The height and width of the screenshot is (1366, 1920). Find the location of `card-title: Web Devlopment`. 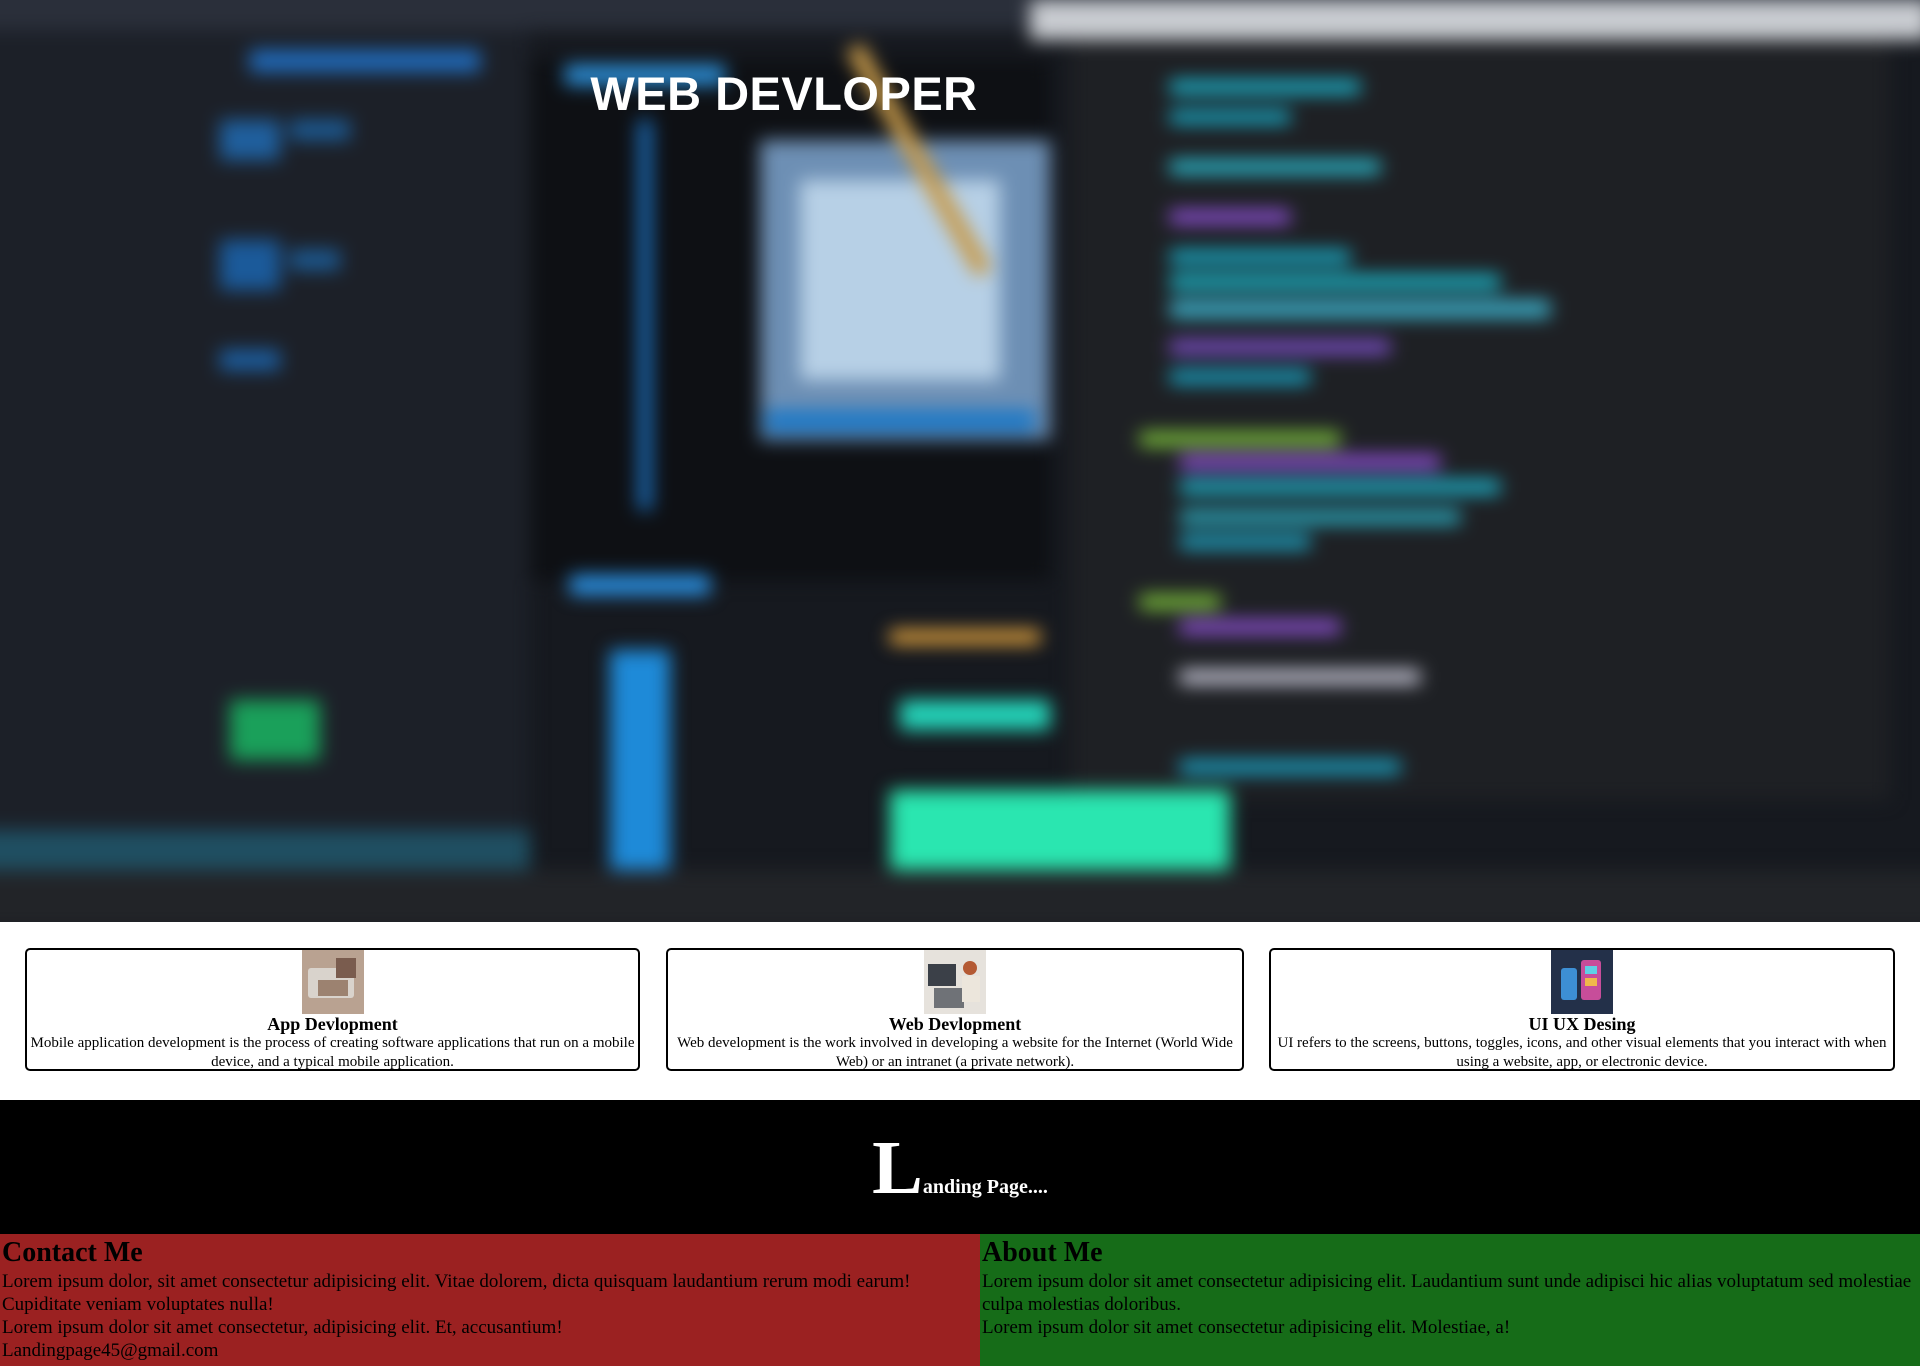

card-title: Web Devlopment is located at coordinates (955, 1024).